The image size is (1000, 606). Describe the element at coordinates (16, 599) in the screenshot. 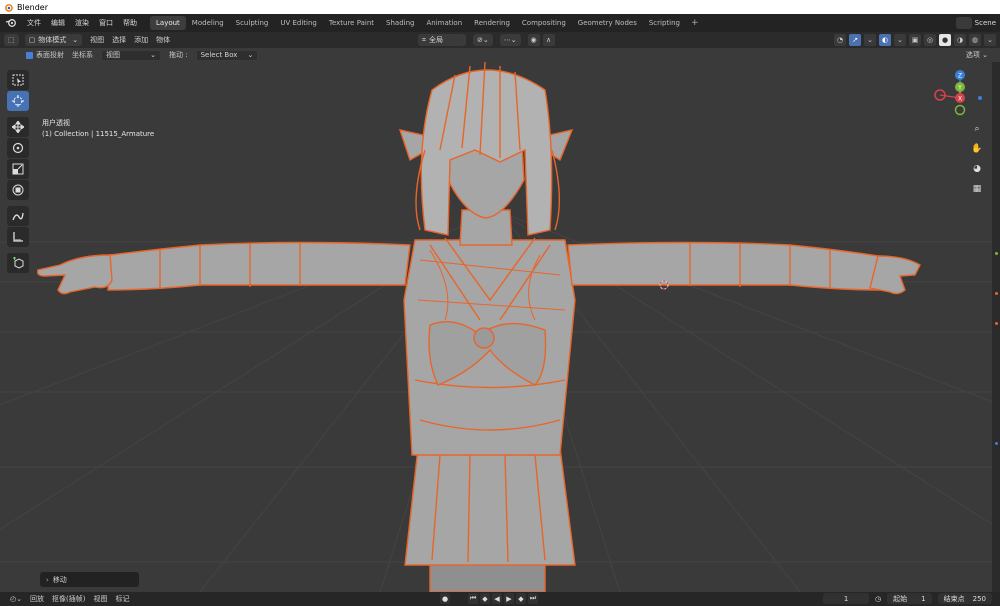

I see `timeline-editor-icon: ◴⌄` at that location.